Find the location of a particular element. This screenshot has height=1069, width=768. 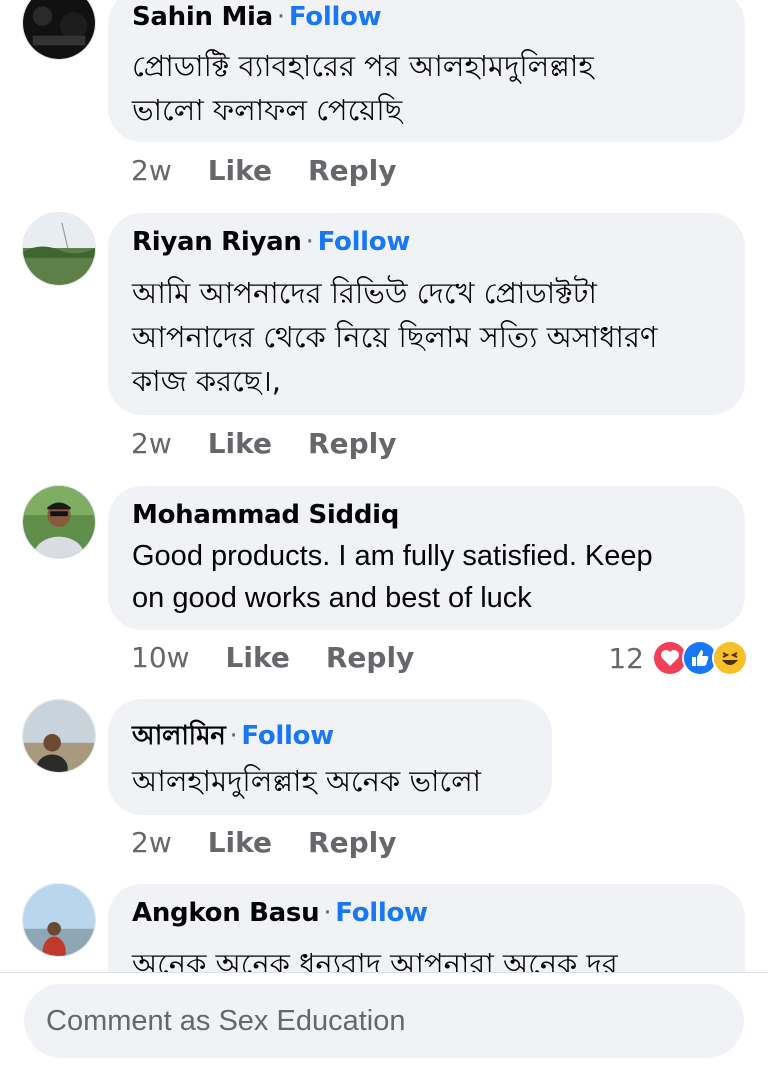

comment-time: 10w is located at coordinates (160, 657).